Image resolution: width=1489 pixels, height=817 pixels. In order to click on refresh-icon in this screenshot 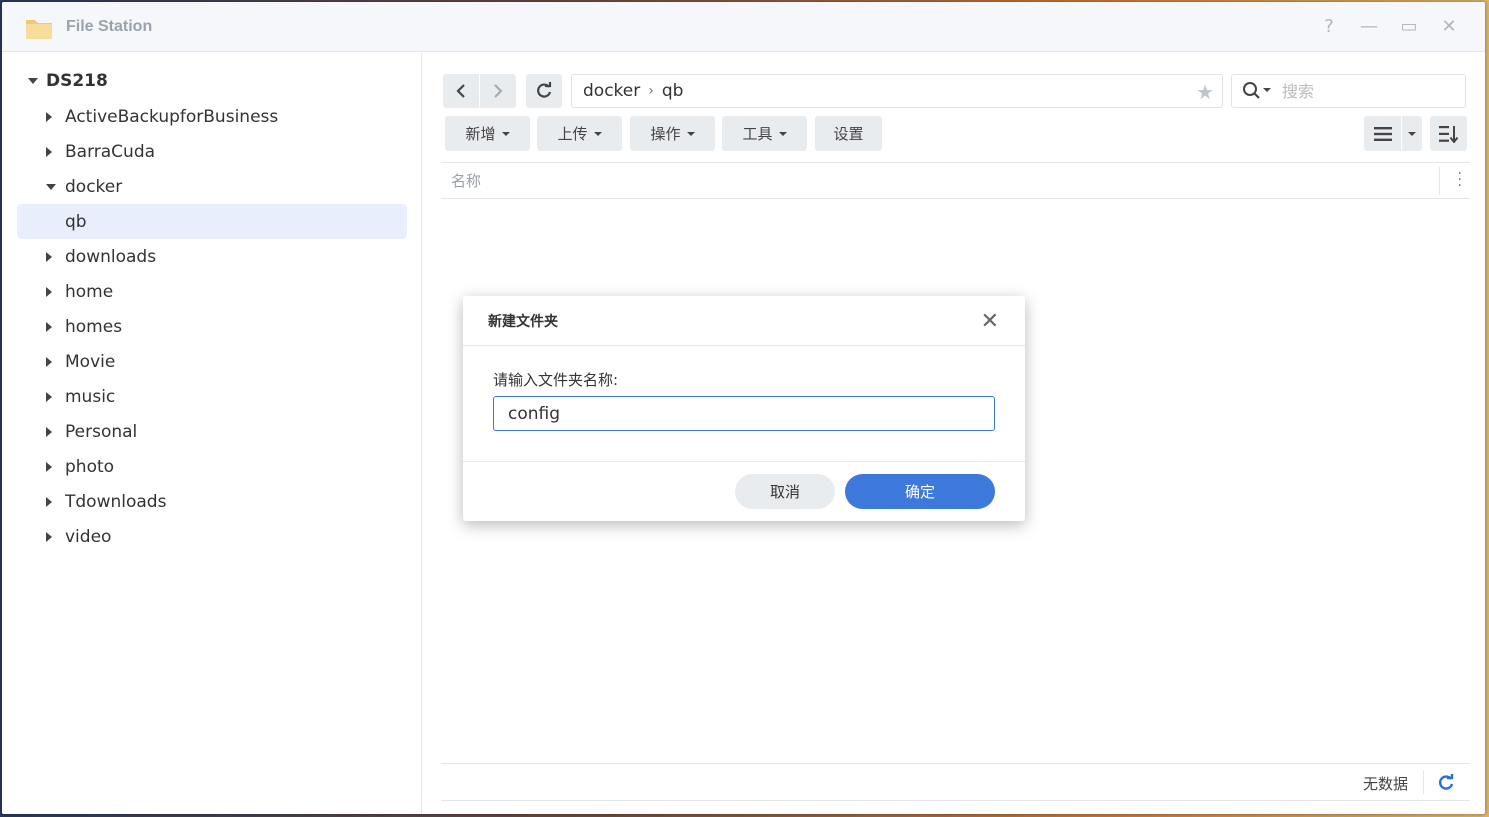, I will do `click(544, 90)`.